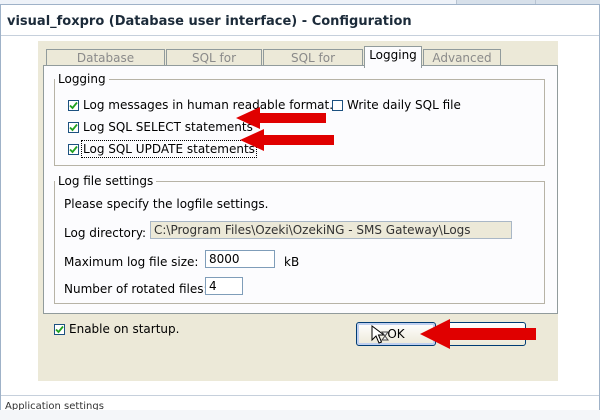 This screenshot has width=600, height=420. What do you see at coordinates (105, 233) in the screenshot?
I see `log-directory-label: Log directory:` at bounding box center [105, 233].